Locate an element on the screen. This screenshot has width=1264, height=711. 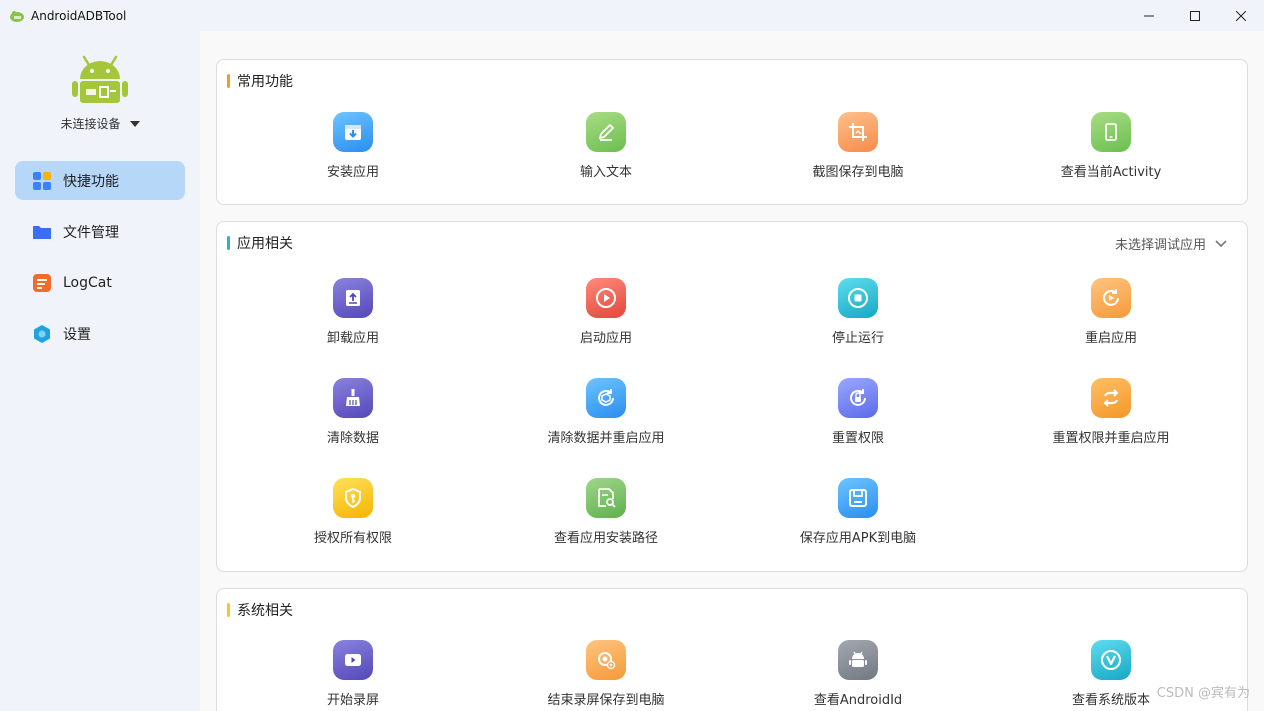
grant-all-permissions-button: 授权所有权限 is located at coordinates (353, 513).